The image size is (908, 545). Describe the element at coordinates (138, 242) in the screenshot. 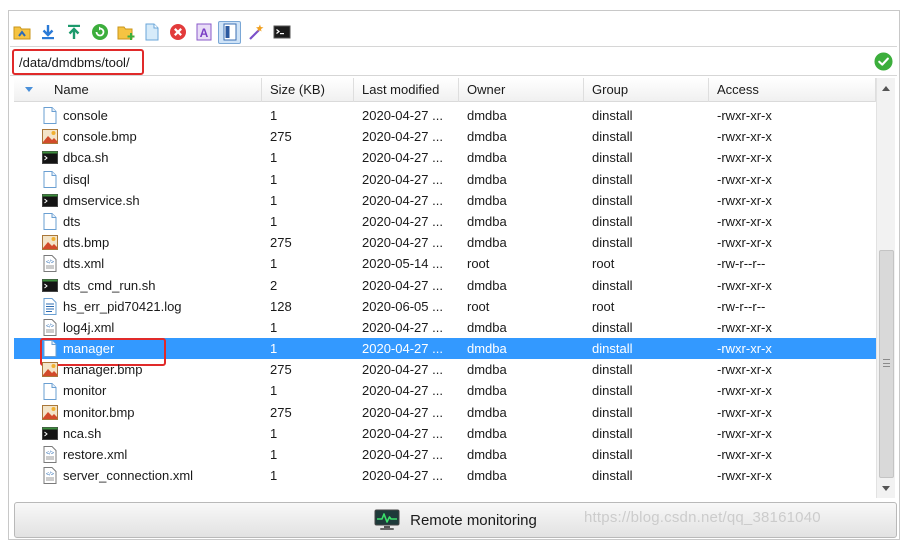

I see `file-name-cell: dts.bmp` at that location.